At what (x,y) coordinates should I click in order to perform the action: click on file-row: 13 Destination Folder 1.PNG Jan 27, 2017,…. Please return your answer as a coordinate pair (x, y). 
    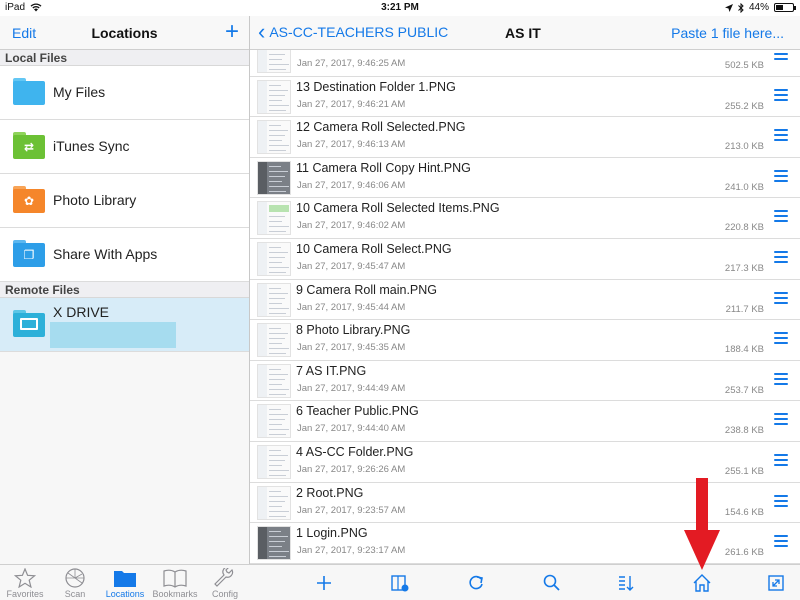
    Looking at the image, I should click on (525, 97).